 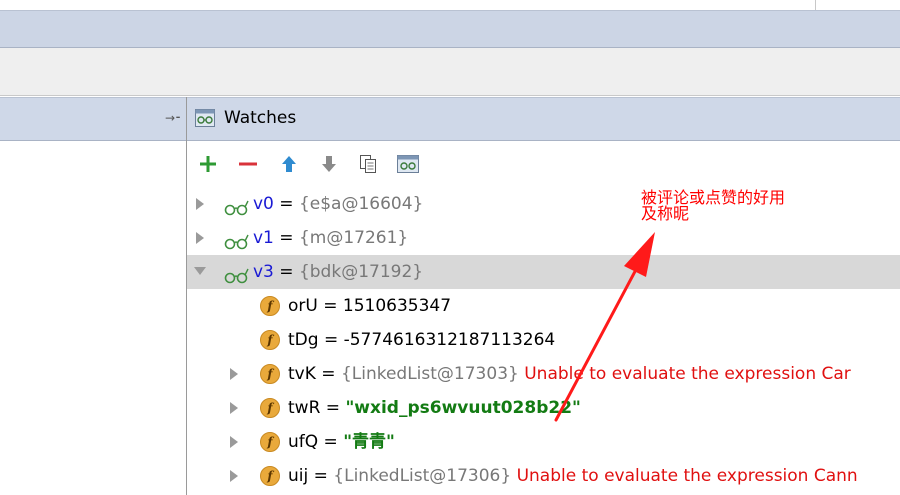 What do you see at coordinates (422, 476) in the screenshot?
I see `field-value: {LinkedList@17306}` at bounding box center [422, 476].